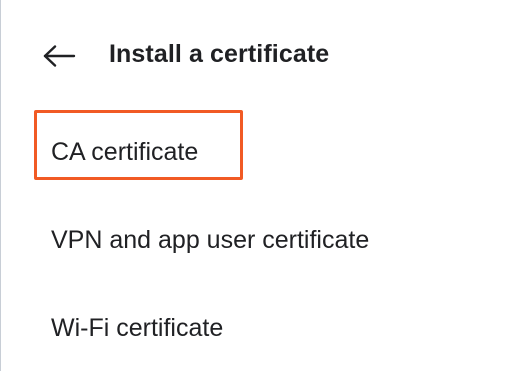 This screenshot has width=507, height=371. What do you see at coordinates (219, 54) in the screenshot?
I see `page-title: Install a certificate` at bounding box center [219, 54].